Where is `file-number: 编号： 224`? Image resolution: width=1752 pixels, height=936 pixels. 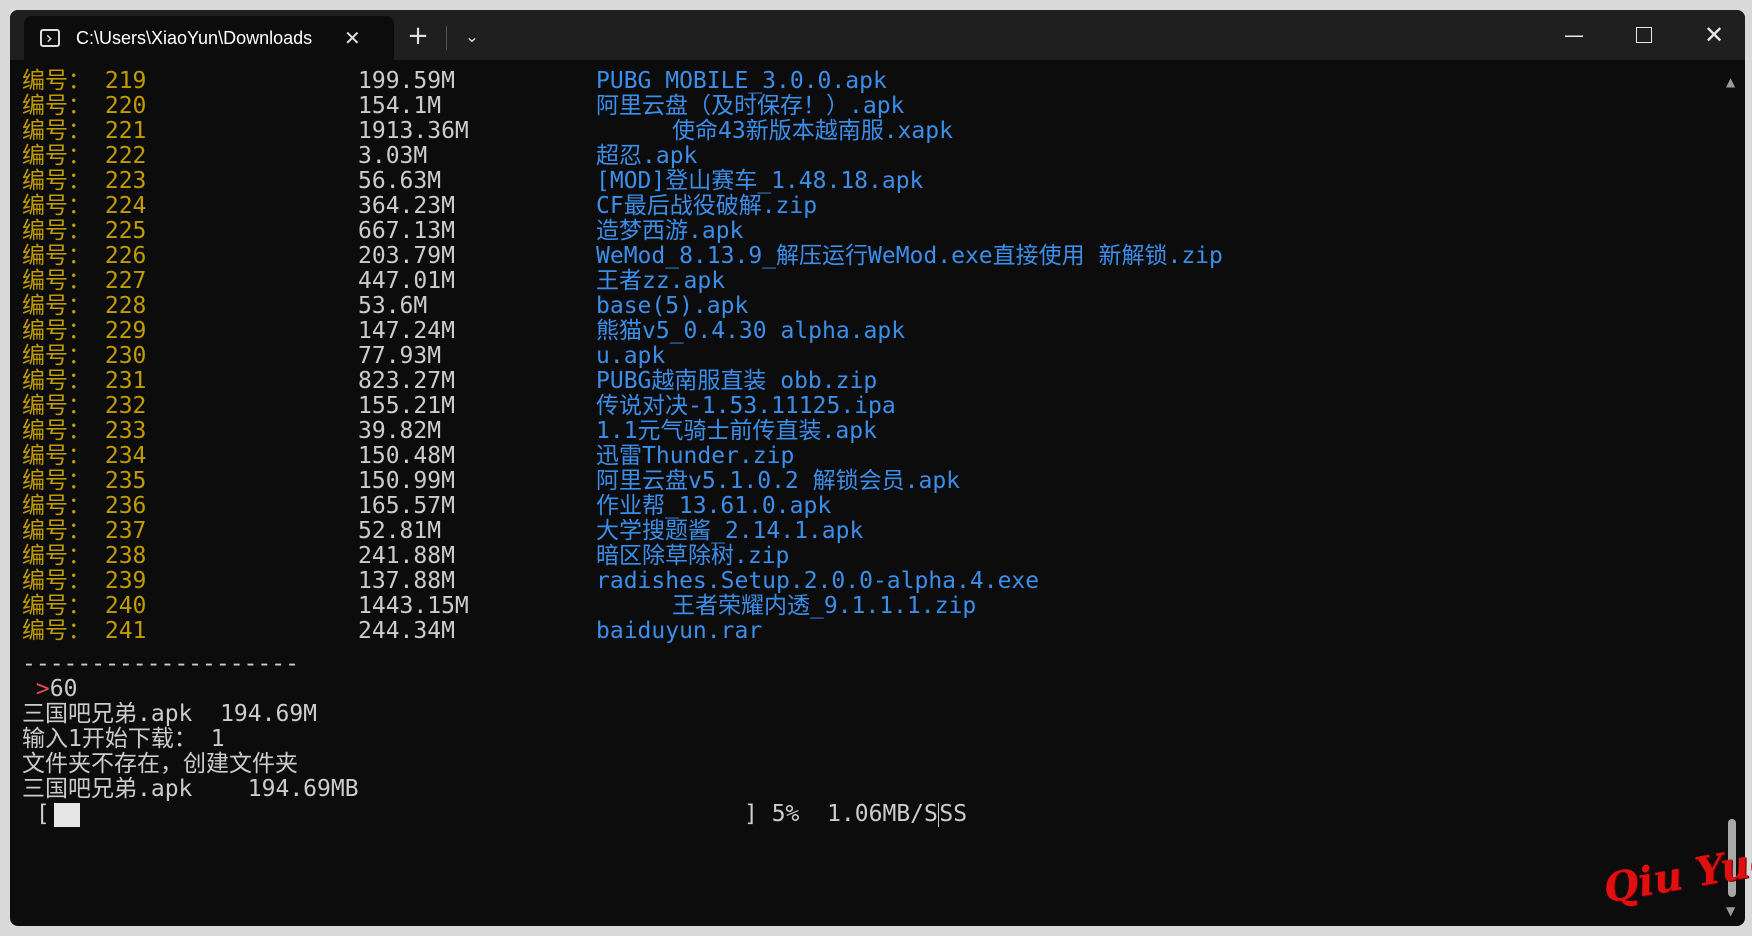 file-number: 编号： 224 is located at coordinates (84, 206).